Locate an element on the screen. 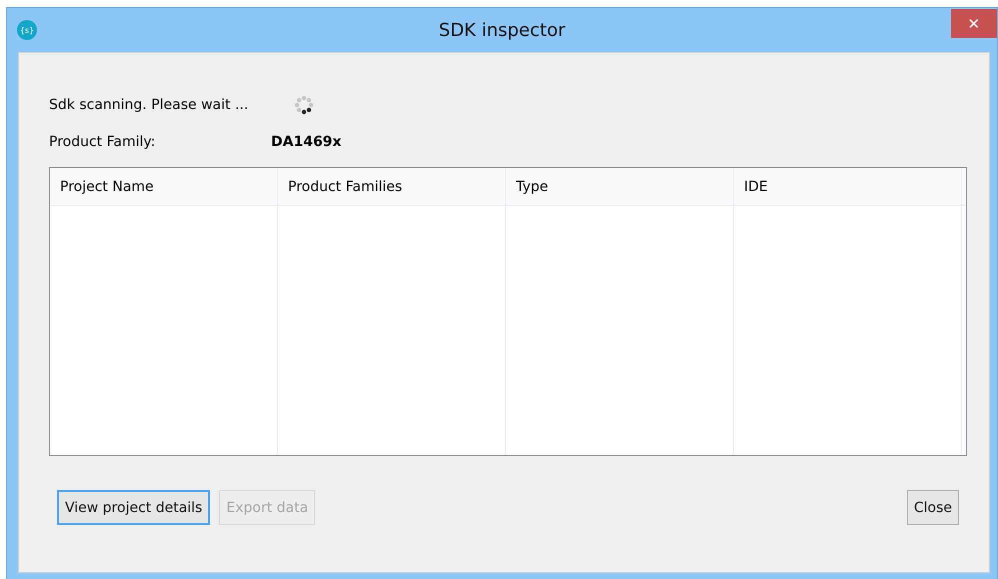  product-family-value: DA1469x is located at coordinates (306, 142).